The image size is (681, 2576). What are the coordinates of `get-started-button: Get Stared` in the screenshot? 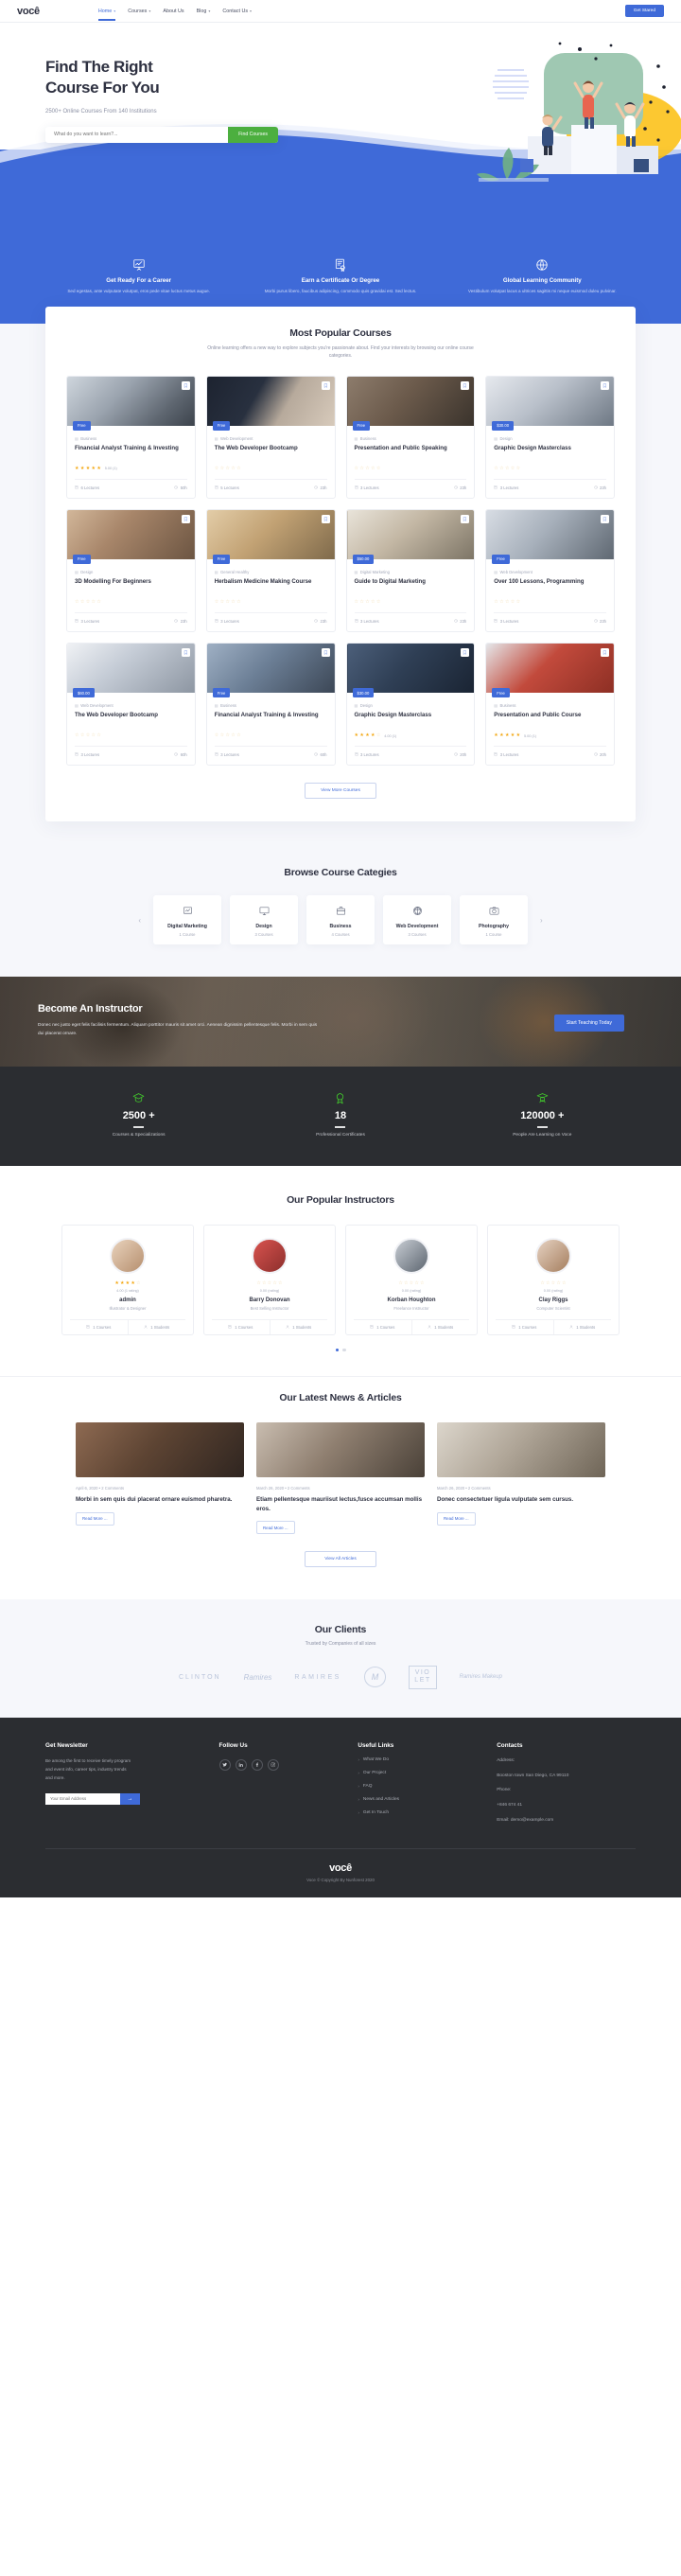 It's located at (644, 11).